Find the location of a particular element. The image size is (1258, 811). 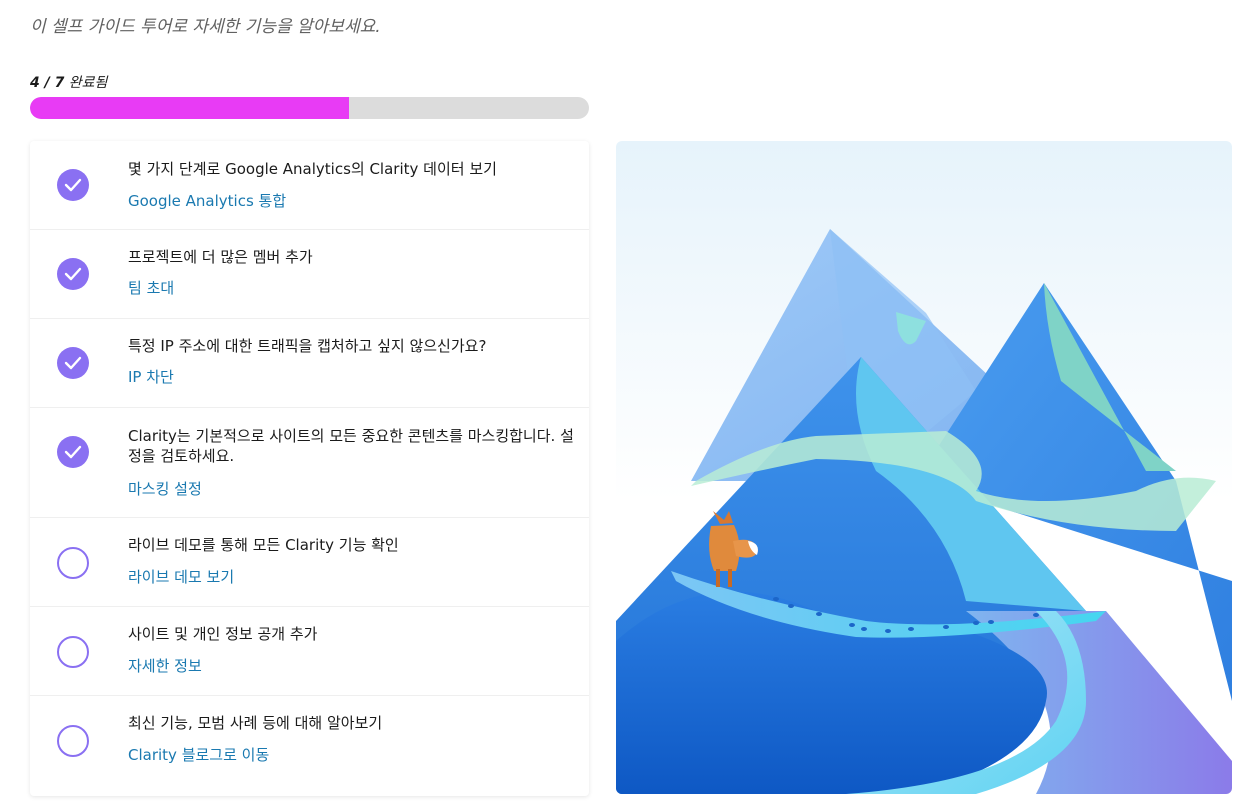

task-link: 라이브 데모 보기 is located at coordinates (181, 576).